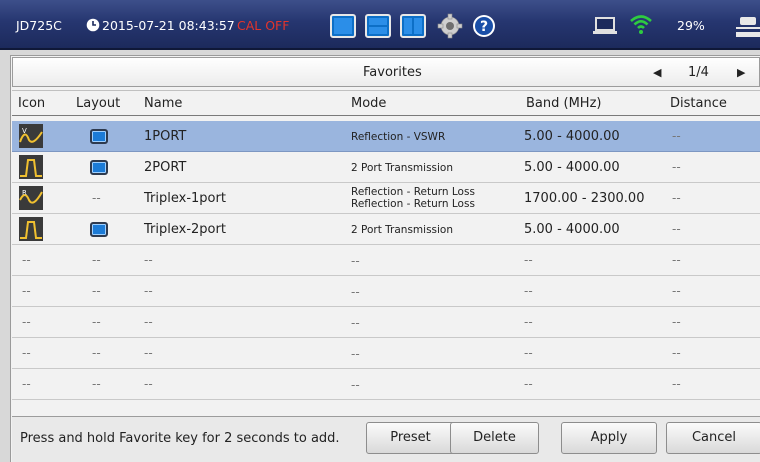 Image resolution: width=760 pixels, height=462 pixels. I want to click on status-bar: JD725C 2015-07-21 08:43:57 CAL OFF ? 29%, so click(380, 25).